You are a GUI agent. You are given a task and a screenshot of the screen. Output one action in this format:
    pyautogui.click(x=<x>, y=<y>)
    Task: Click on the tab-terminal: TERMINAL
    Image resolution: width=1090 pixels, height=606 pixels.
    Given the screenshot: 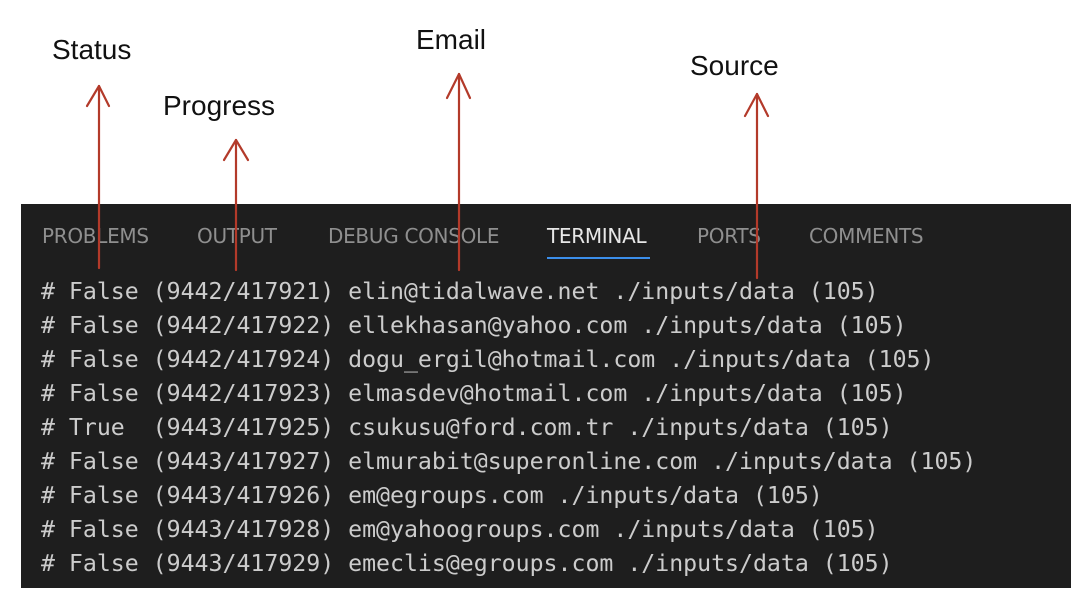 What is the action you would take?
    pyautogui.click(x=597, y=236)
    